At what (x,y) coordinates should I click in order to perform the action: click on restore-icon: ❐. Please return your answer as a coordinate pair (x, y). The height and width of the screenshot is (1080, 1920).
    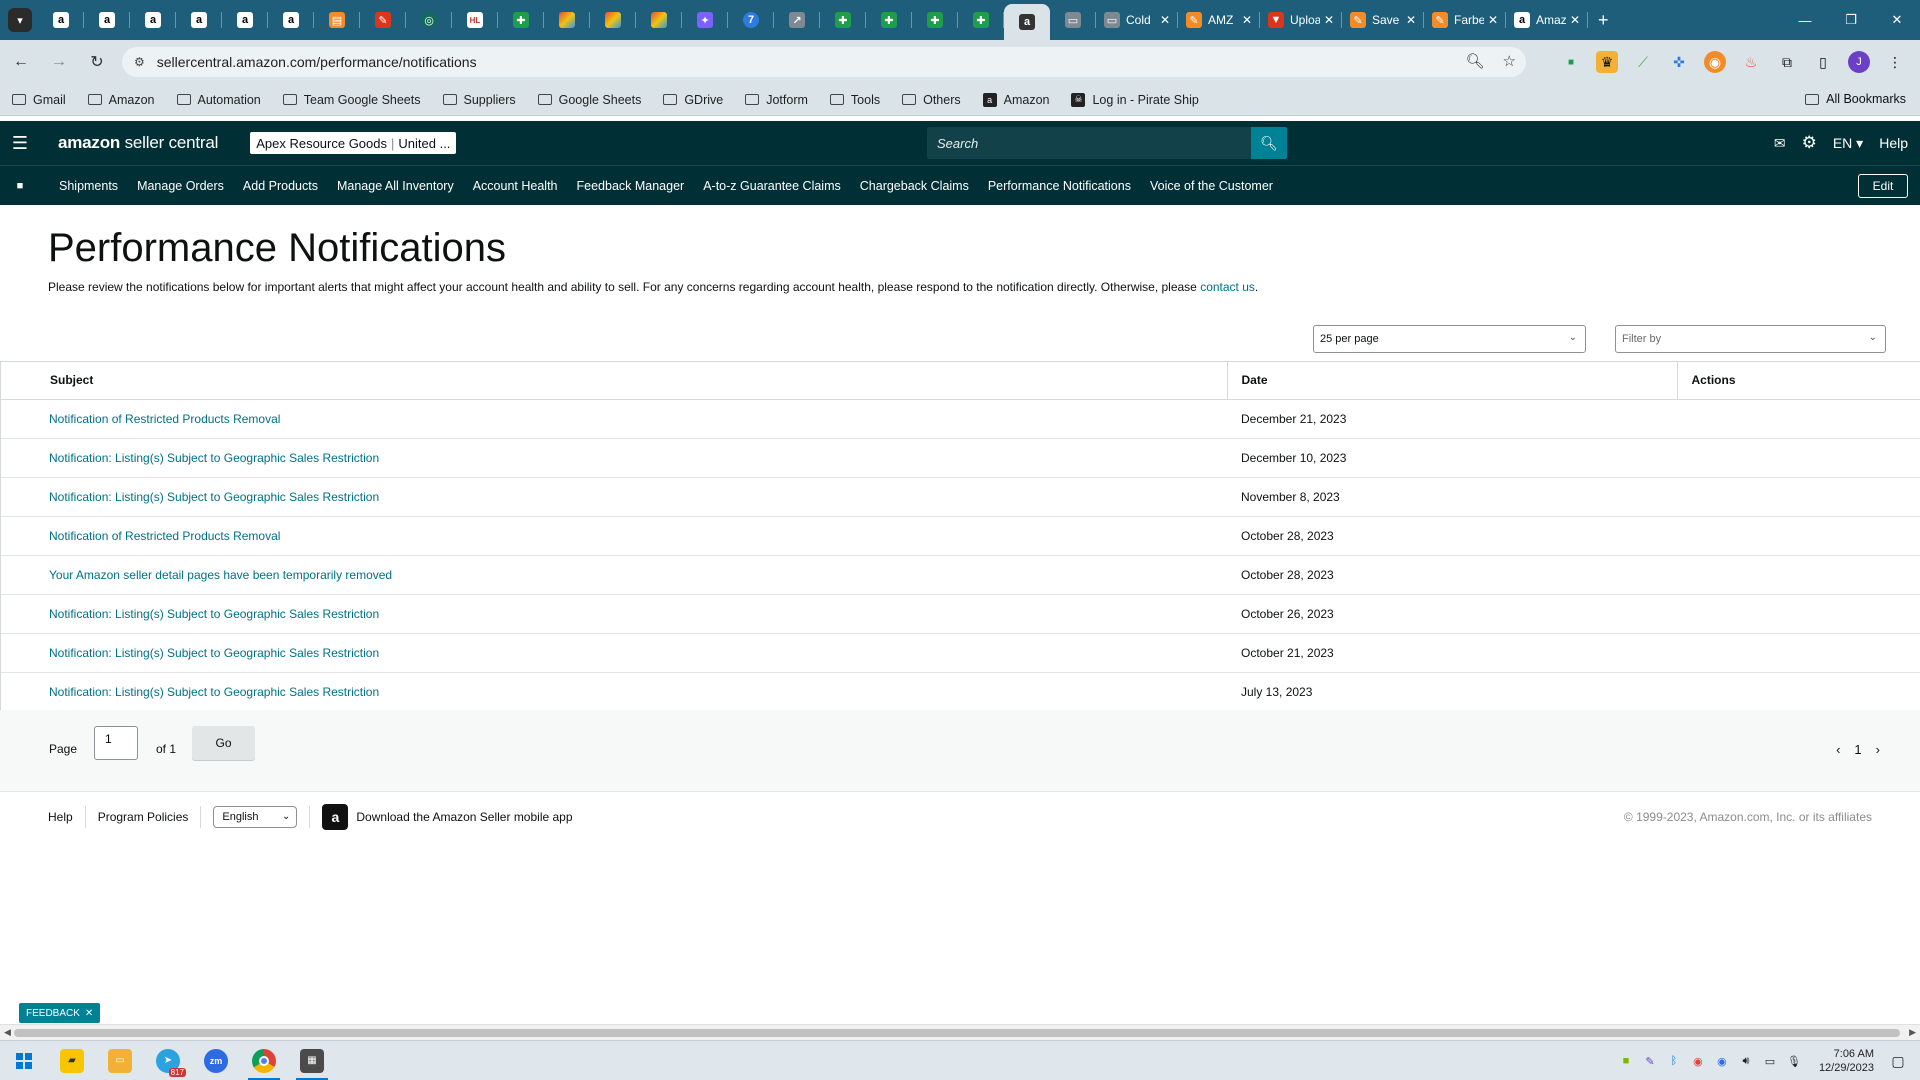
    Looking at the image, I should click on (1851, 20).